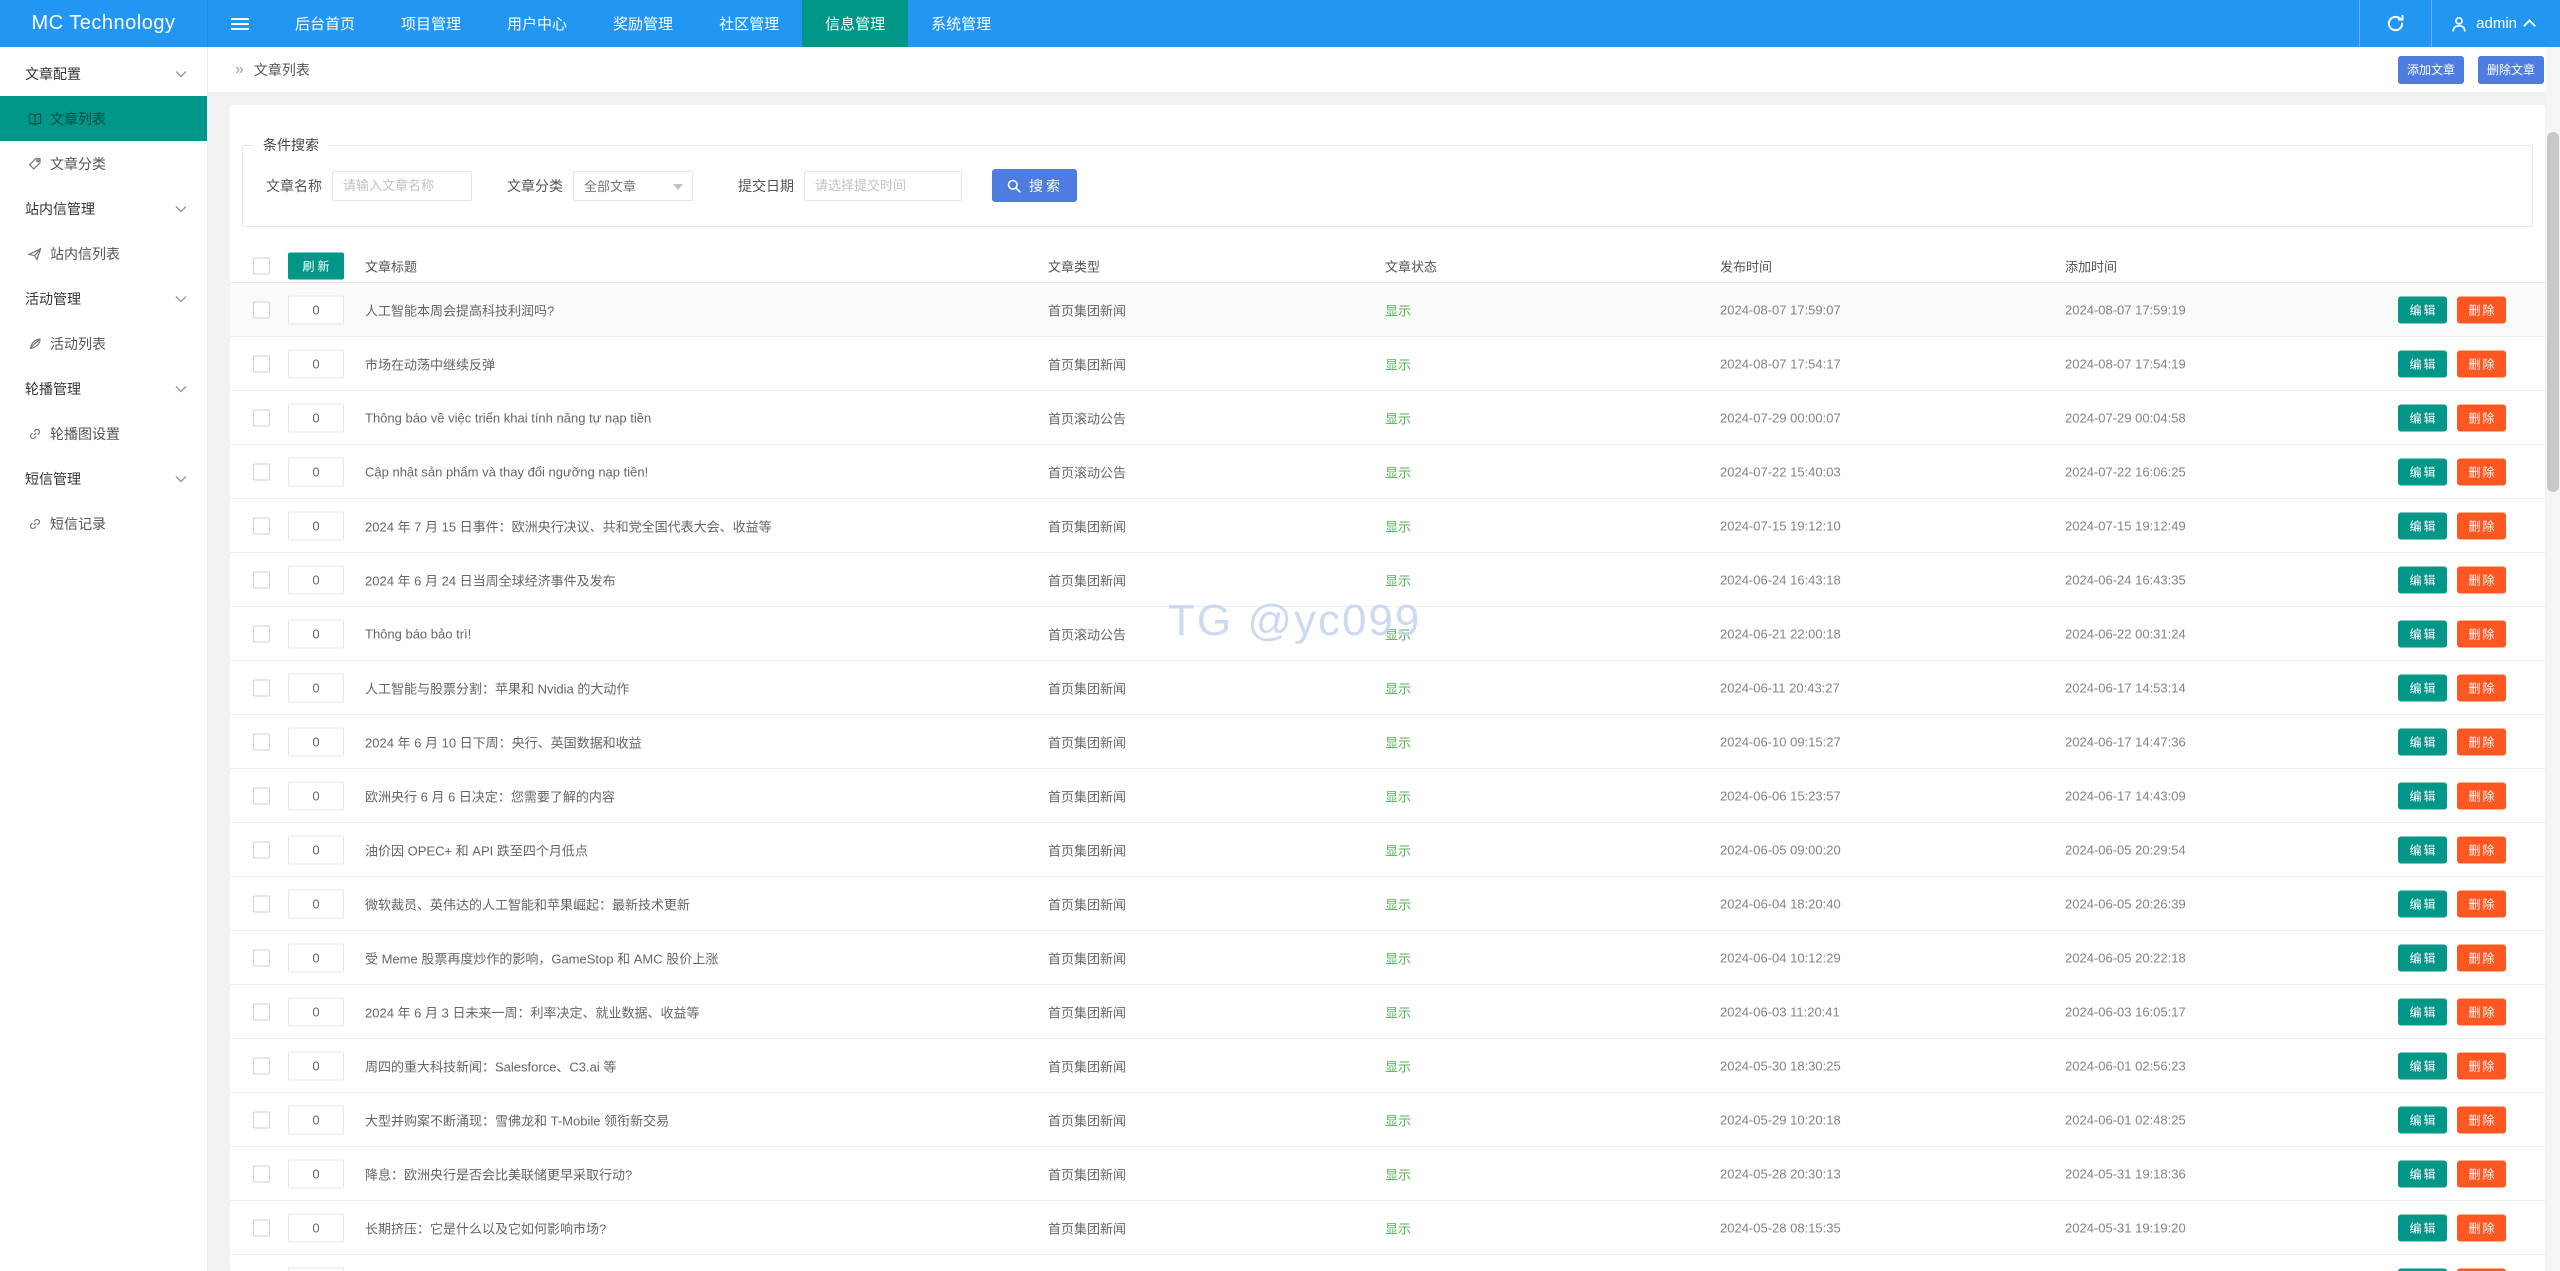 Image resolution: width=2560 pixels, height=1271 pixels. I want to click on sidebar-toggle-button, so click(240, 23).